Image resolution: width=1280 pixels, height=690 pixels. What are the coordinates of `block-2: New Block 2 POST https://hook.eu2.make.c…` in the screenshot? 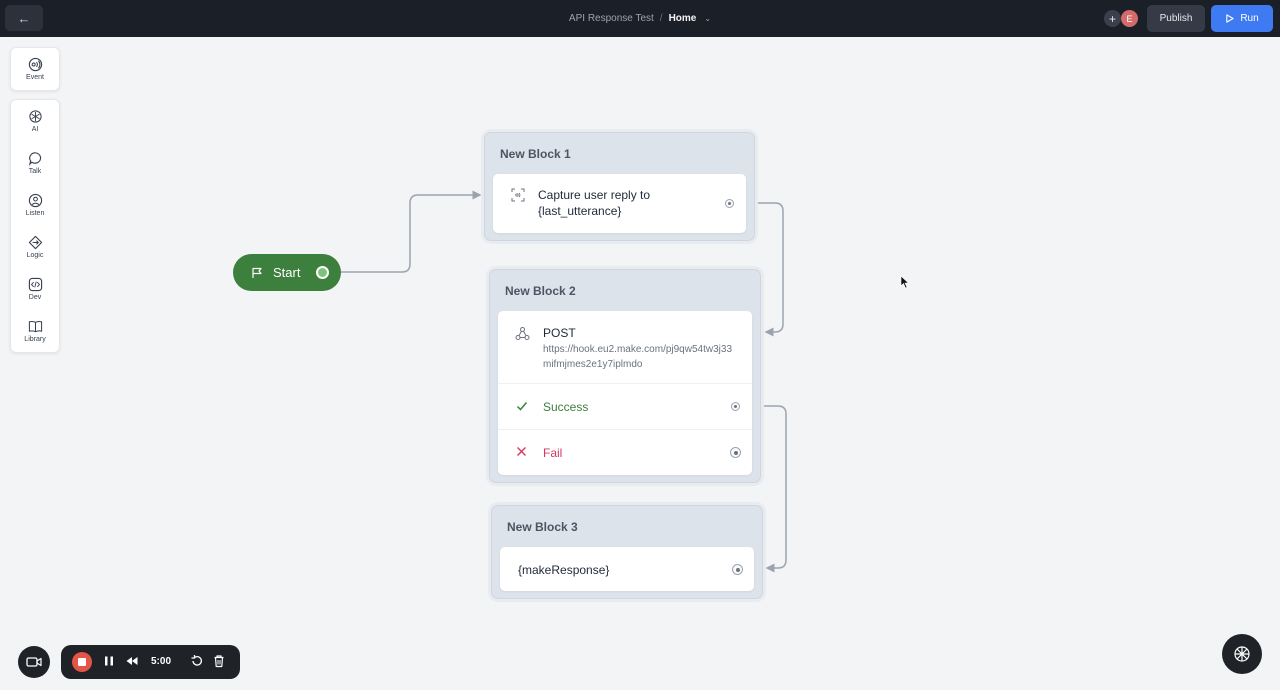 It's located at (625, 376).